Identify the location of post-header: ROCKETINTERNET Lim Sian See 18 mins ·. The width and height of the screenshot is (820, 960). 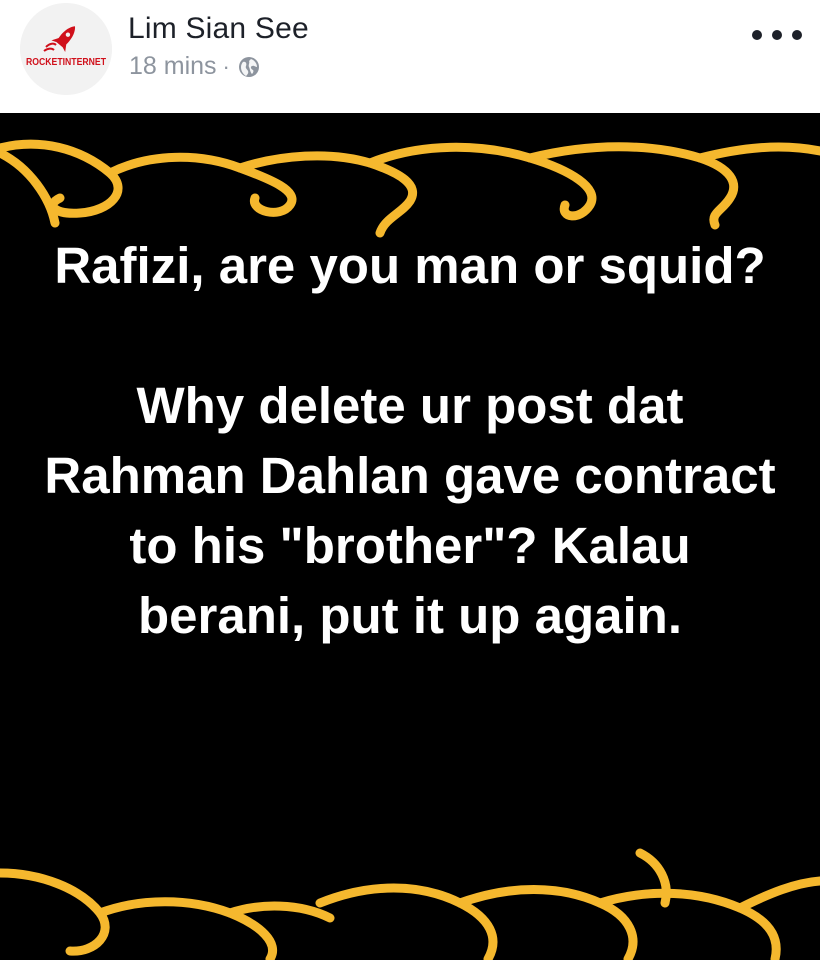
(410, 56).